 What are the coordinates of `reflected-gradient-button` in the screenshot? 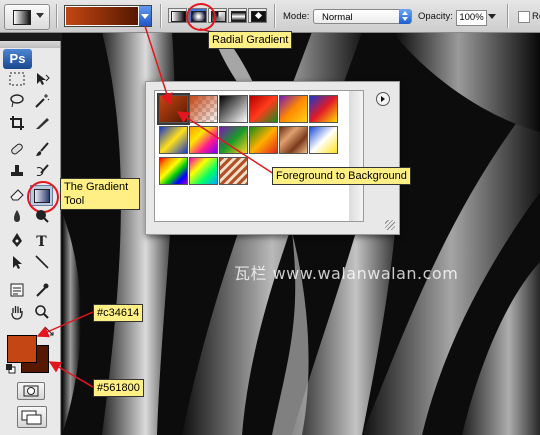 It's located at (237, 15).